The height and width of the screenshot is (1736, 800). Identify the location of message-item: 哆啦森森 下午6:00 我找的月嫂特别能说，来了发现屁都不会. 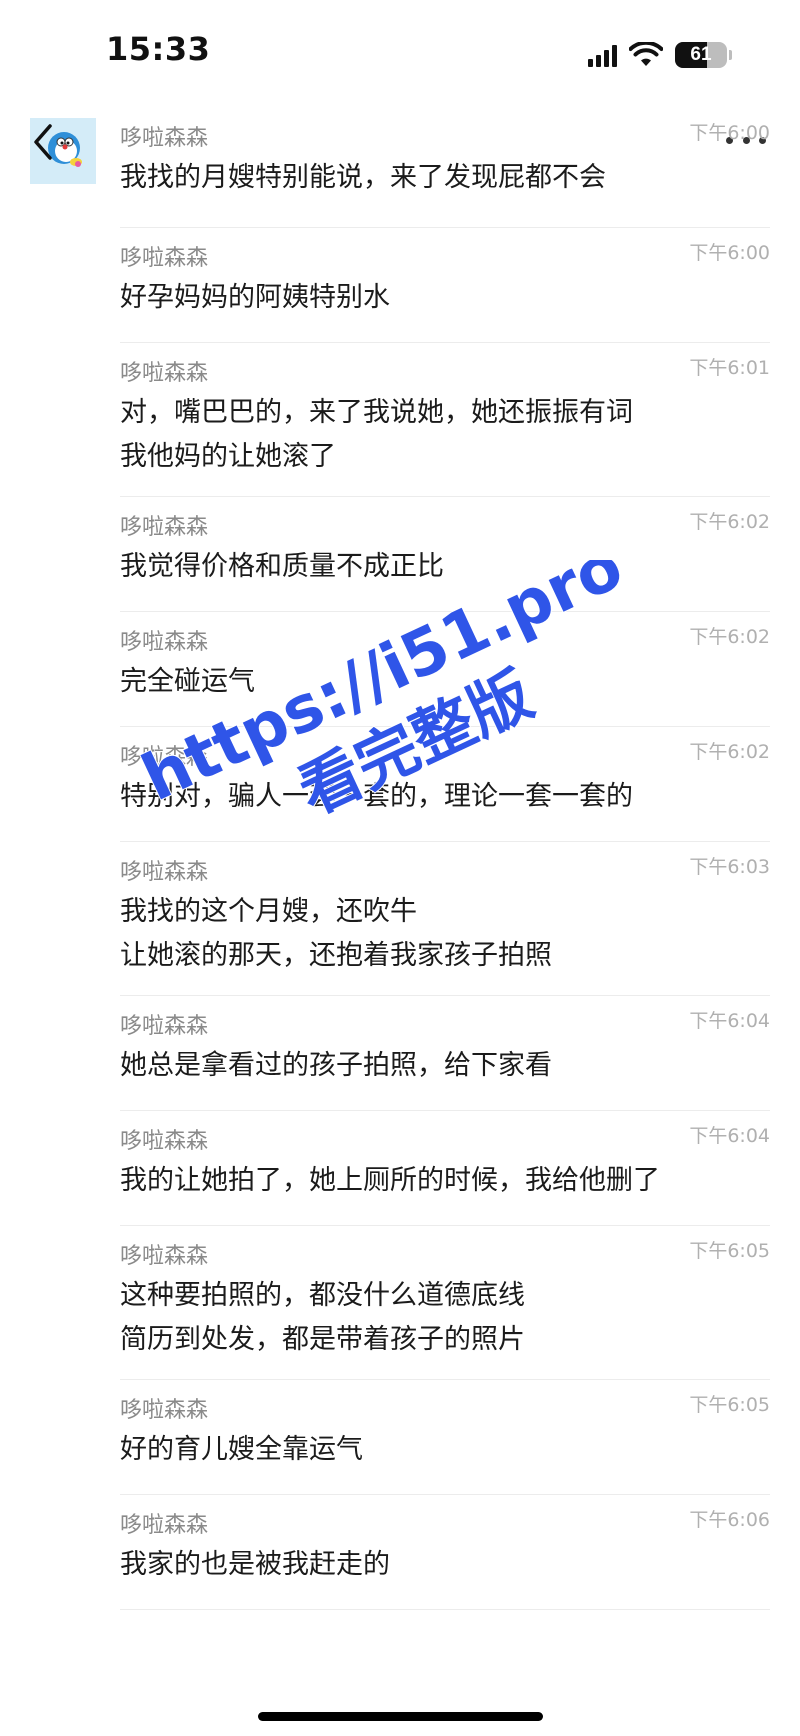
(445, 168).